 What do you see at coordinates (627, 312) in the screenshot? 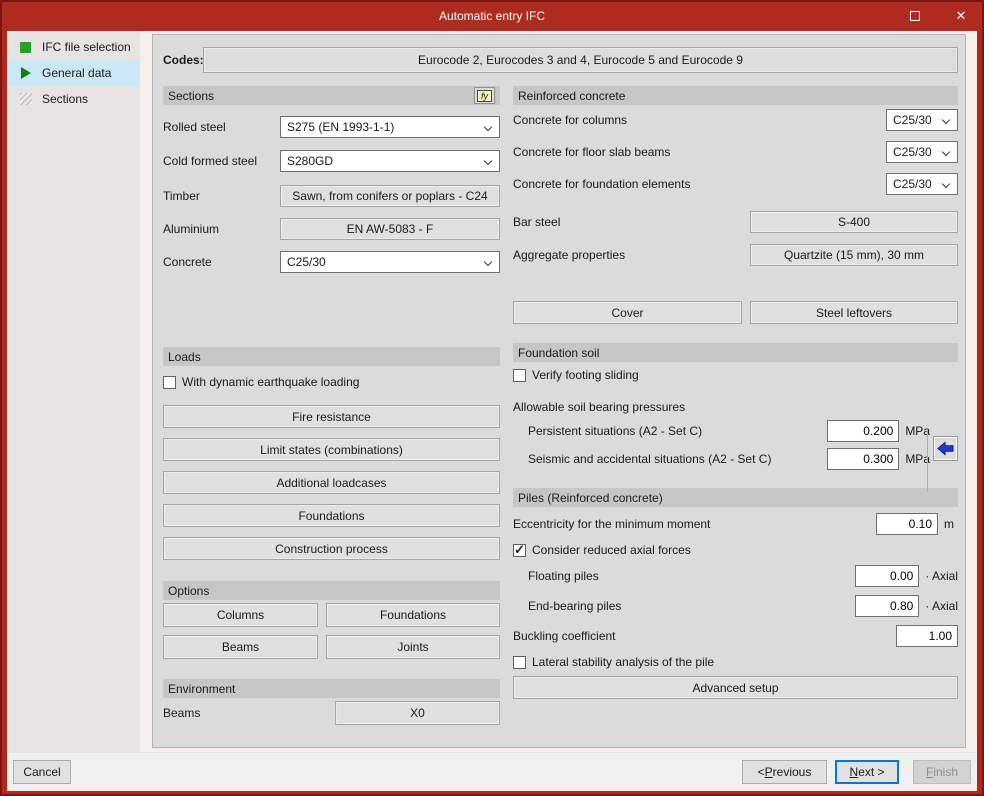
I see `cover-button: Cover` at bounding box center [627, 312].